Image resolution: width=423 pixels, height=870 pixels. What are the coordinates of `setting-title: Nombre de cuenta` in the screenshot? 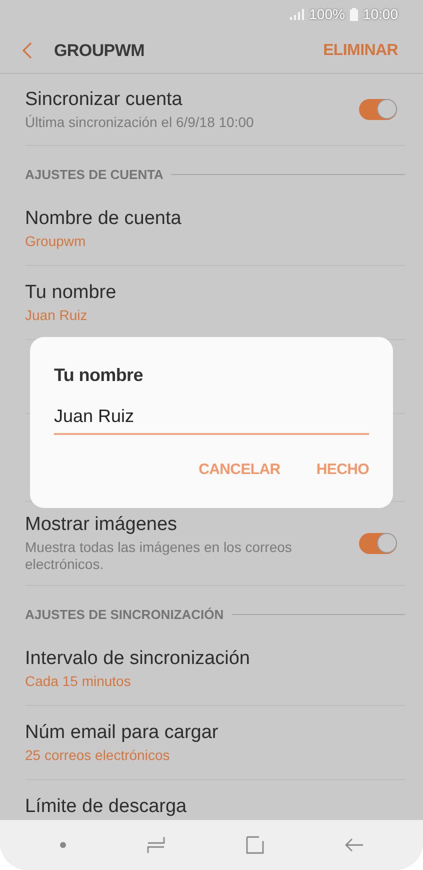 It's located at (211, 219).